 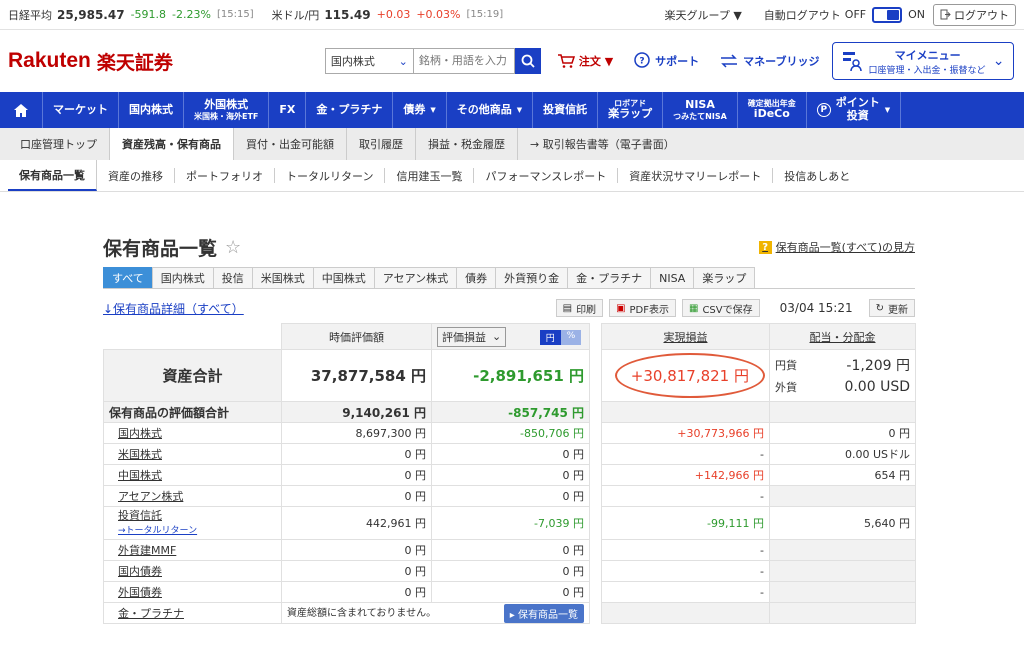 I want to click on tab-total-return: トータルリターン, so click(x=330, y=175).